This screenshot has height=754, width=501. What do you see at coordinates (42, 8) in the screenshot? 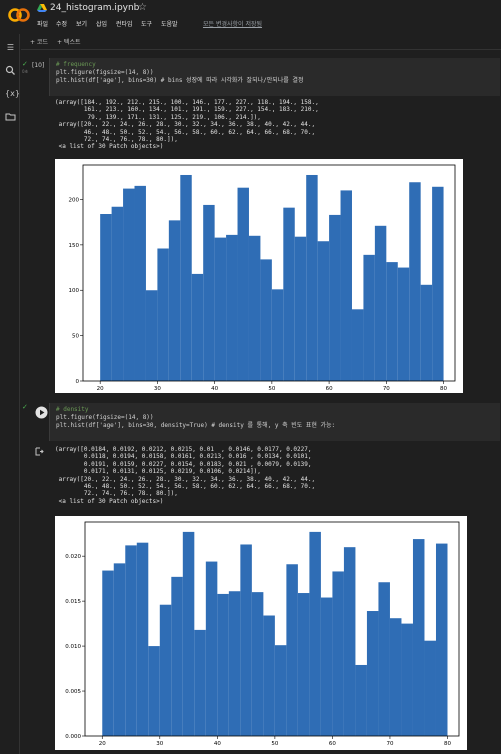
I see `drive-icon` at bounding box center [42, 8].